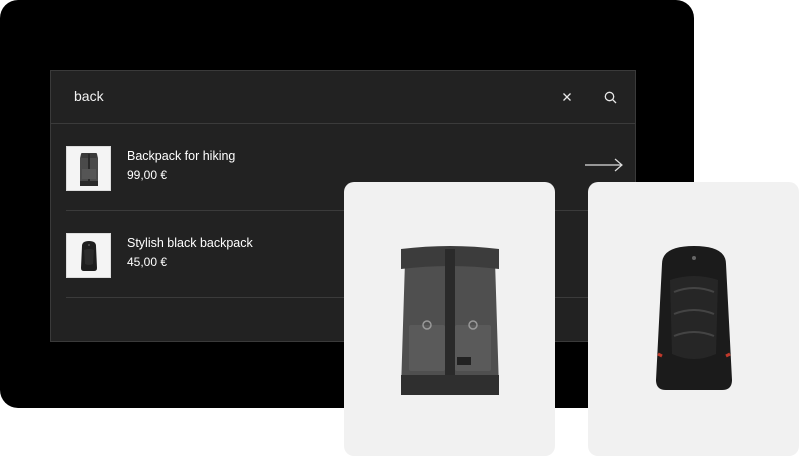  What do you see at coordinates (567, 97) in the screenshot?
I see `close-icon` at bounding box center [567, 97].